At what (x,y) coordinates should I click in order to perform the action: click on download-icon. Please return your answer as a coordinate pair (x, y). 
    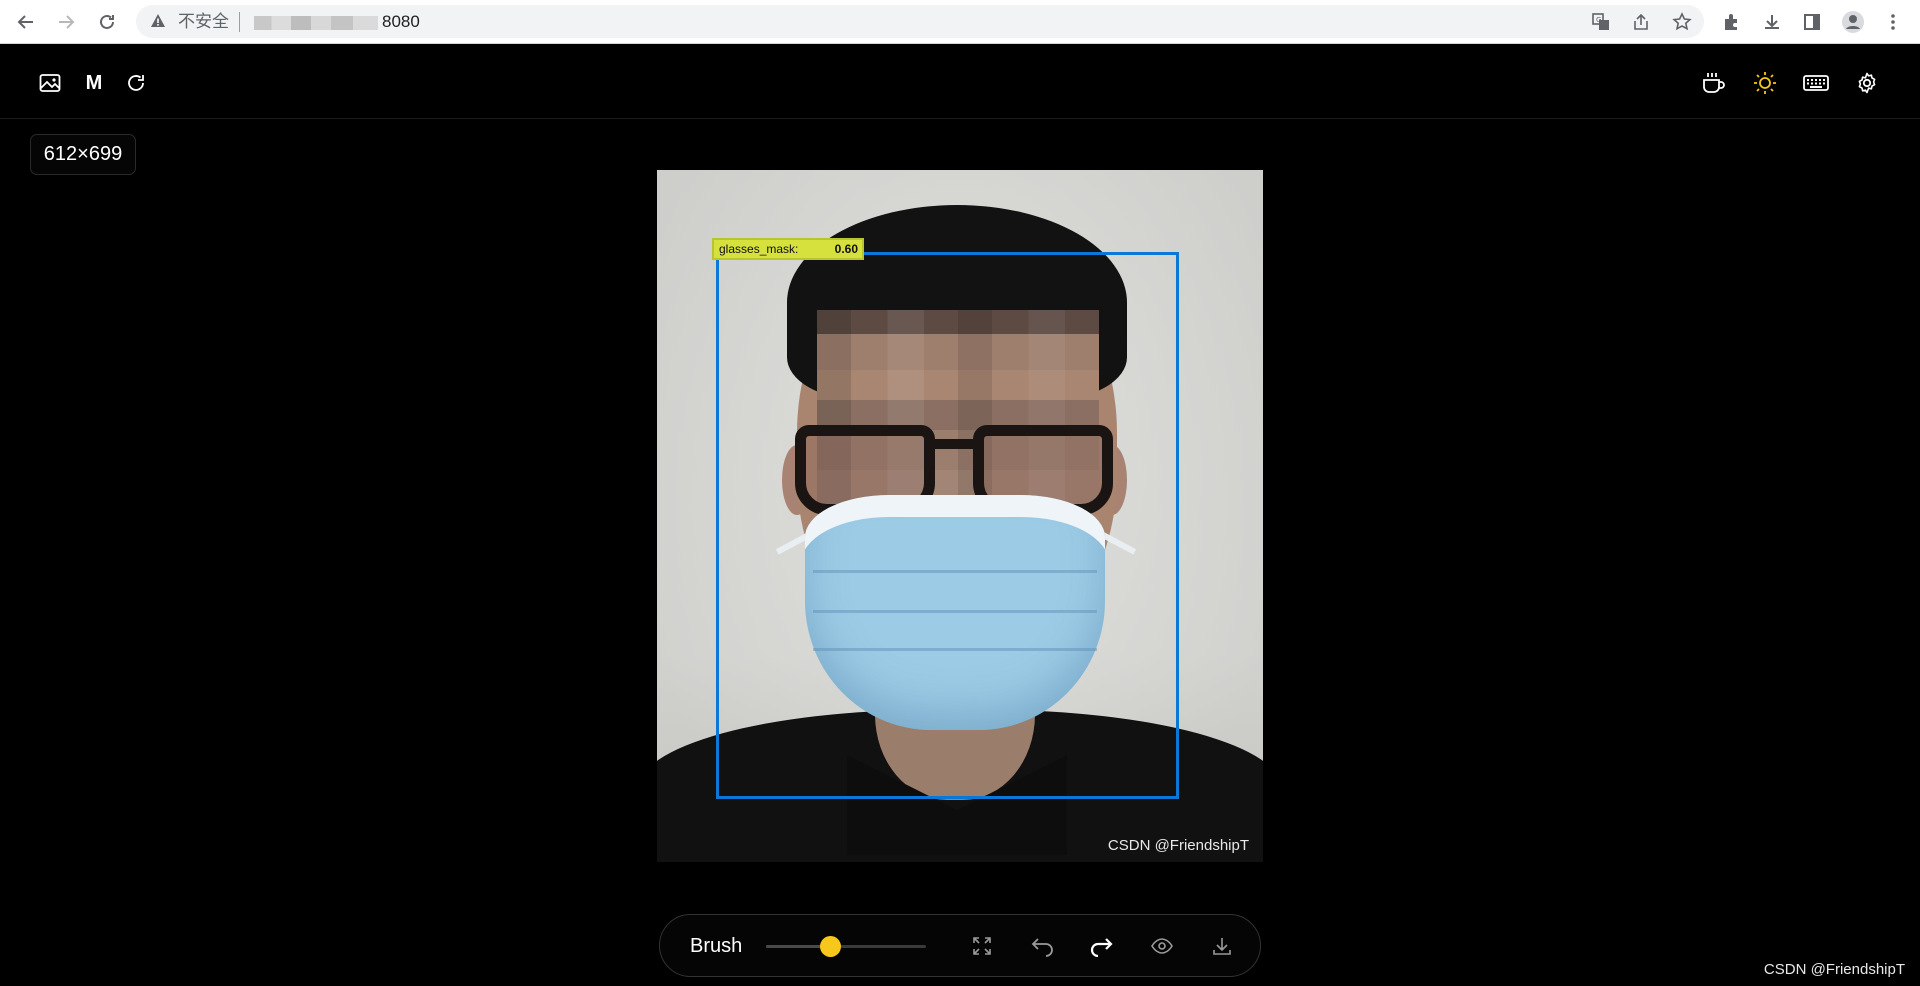
    Looking at the image, I should click on (1772, 22).